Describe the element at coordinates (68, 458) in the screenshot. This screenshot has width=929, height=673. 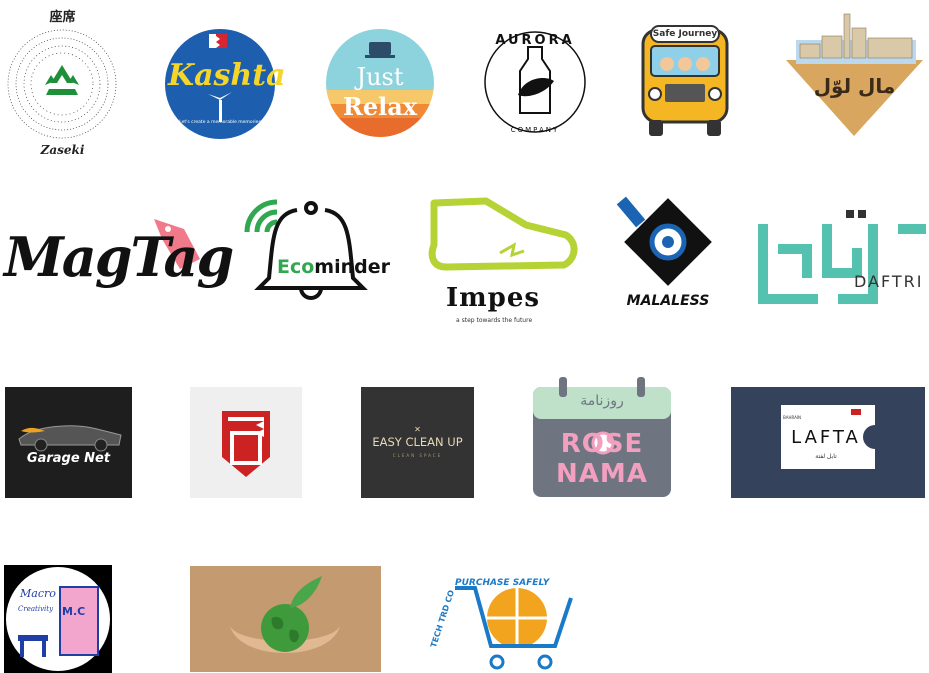
I see `garage-net-name: Garage Net` at that location.